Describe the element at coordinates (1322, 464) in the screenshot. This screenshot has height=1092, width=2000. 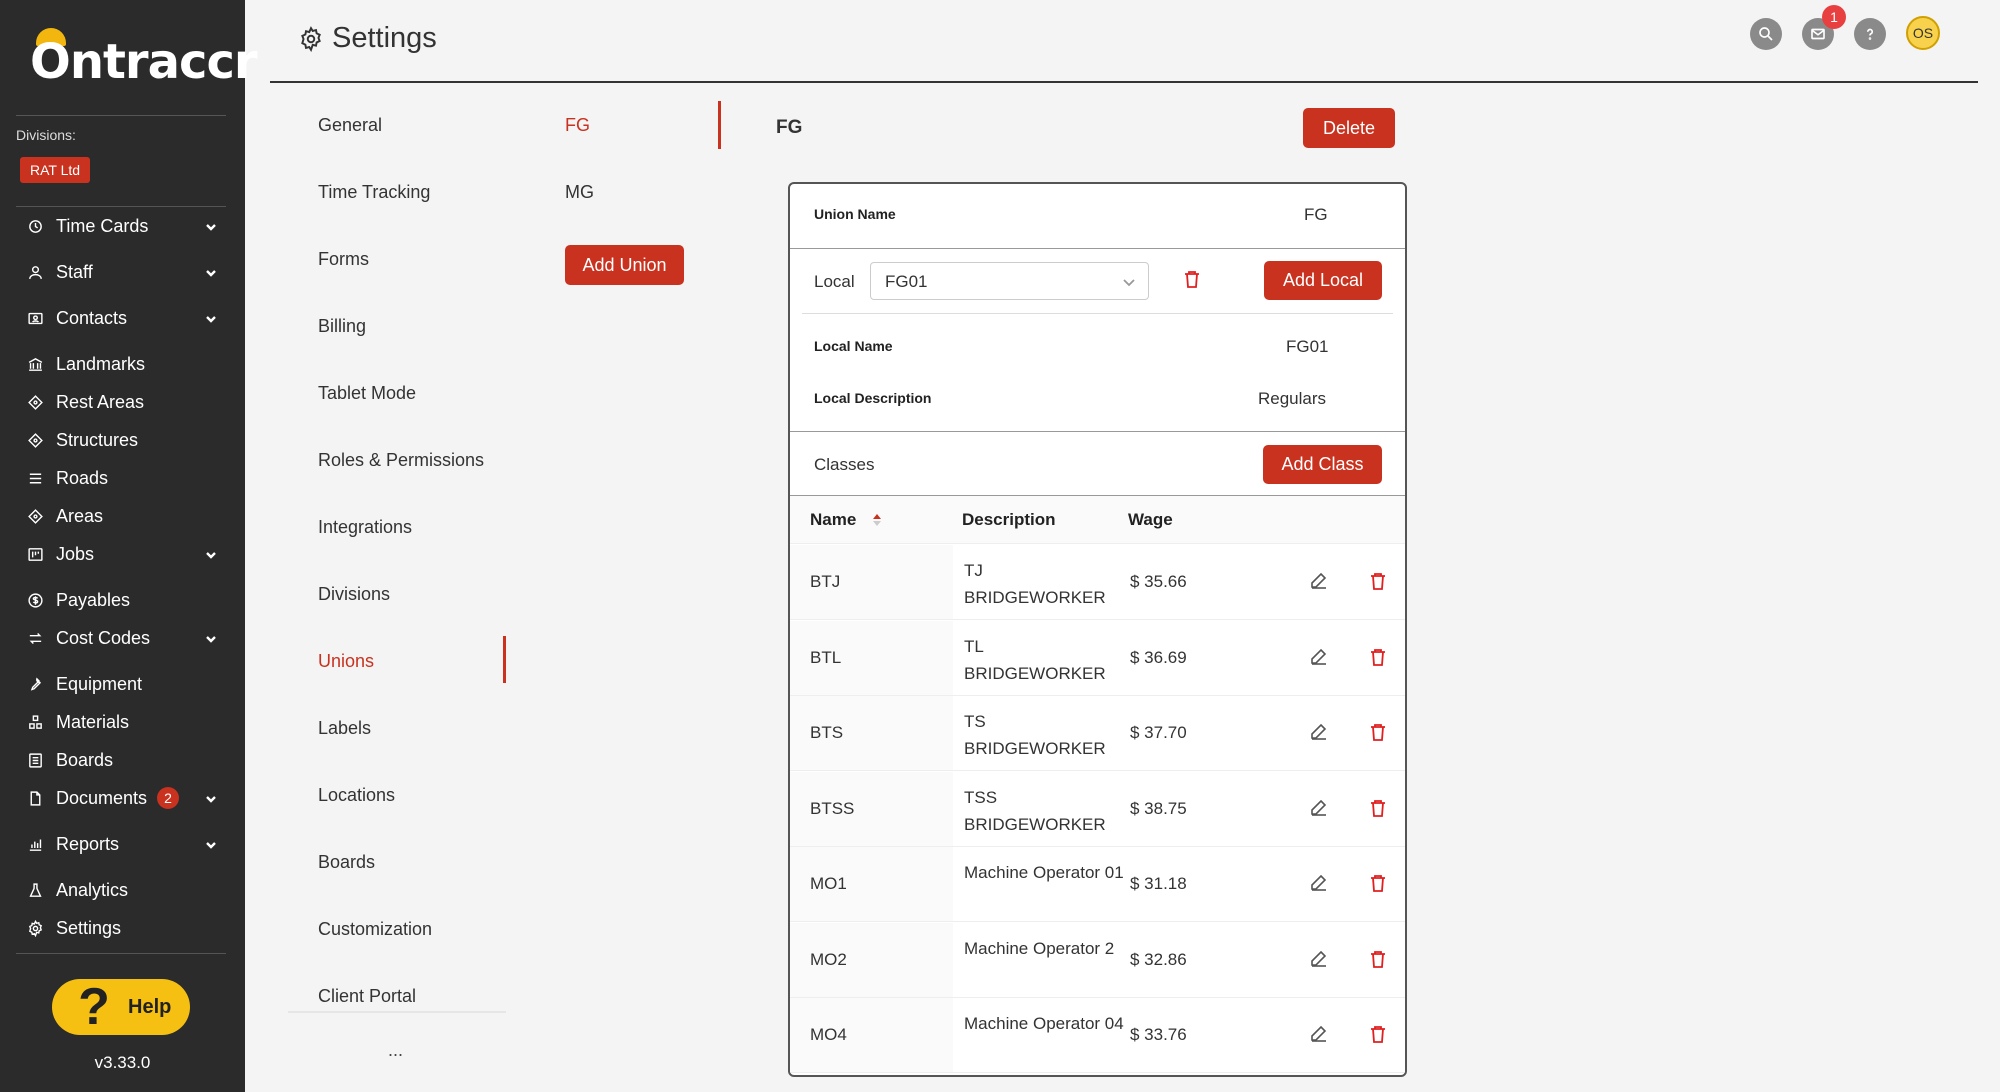
I see `add-class-button: Add Class` at that location.